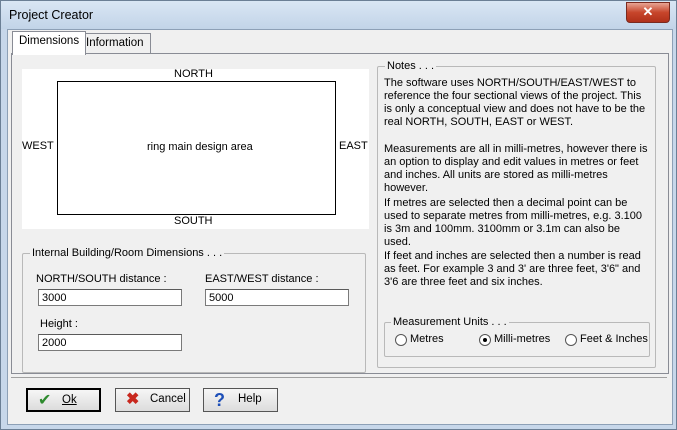  I want to click on east-label: EAST, so click(353, 146).